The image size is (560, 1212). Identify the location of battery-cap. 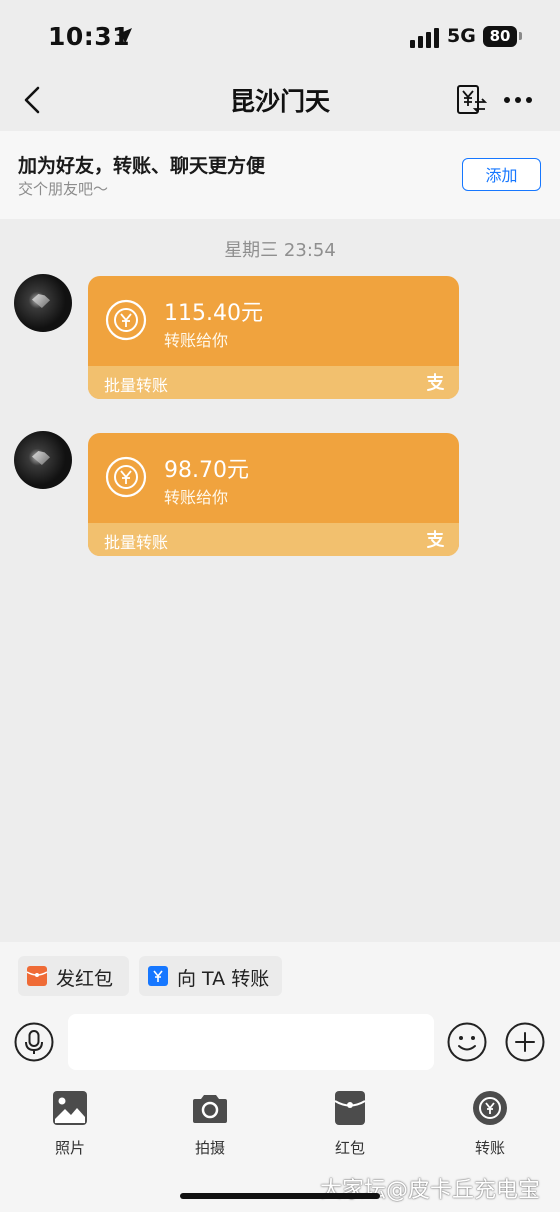
(520, 36).